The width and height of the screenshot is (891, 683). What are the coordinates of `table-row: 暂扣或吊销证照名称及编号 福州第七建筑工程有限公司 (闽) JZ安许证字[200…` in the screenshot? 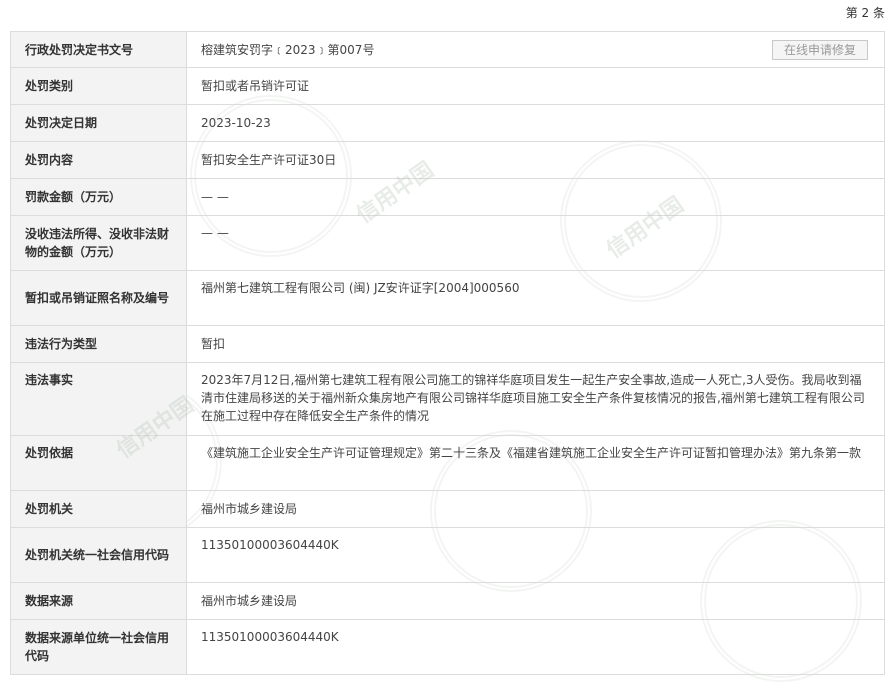 It's located at (447, 298).